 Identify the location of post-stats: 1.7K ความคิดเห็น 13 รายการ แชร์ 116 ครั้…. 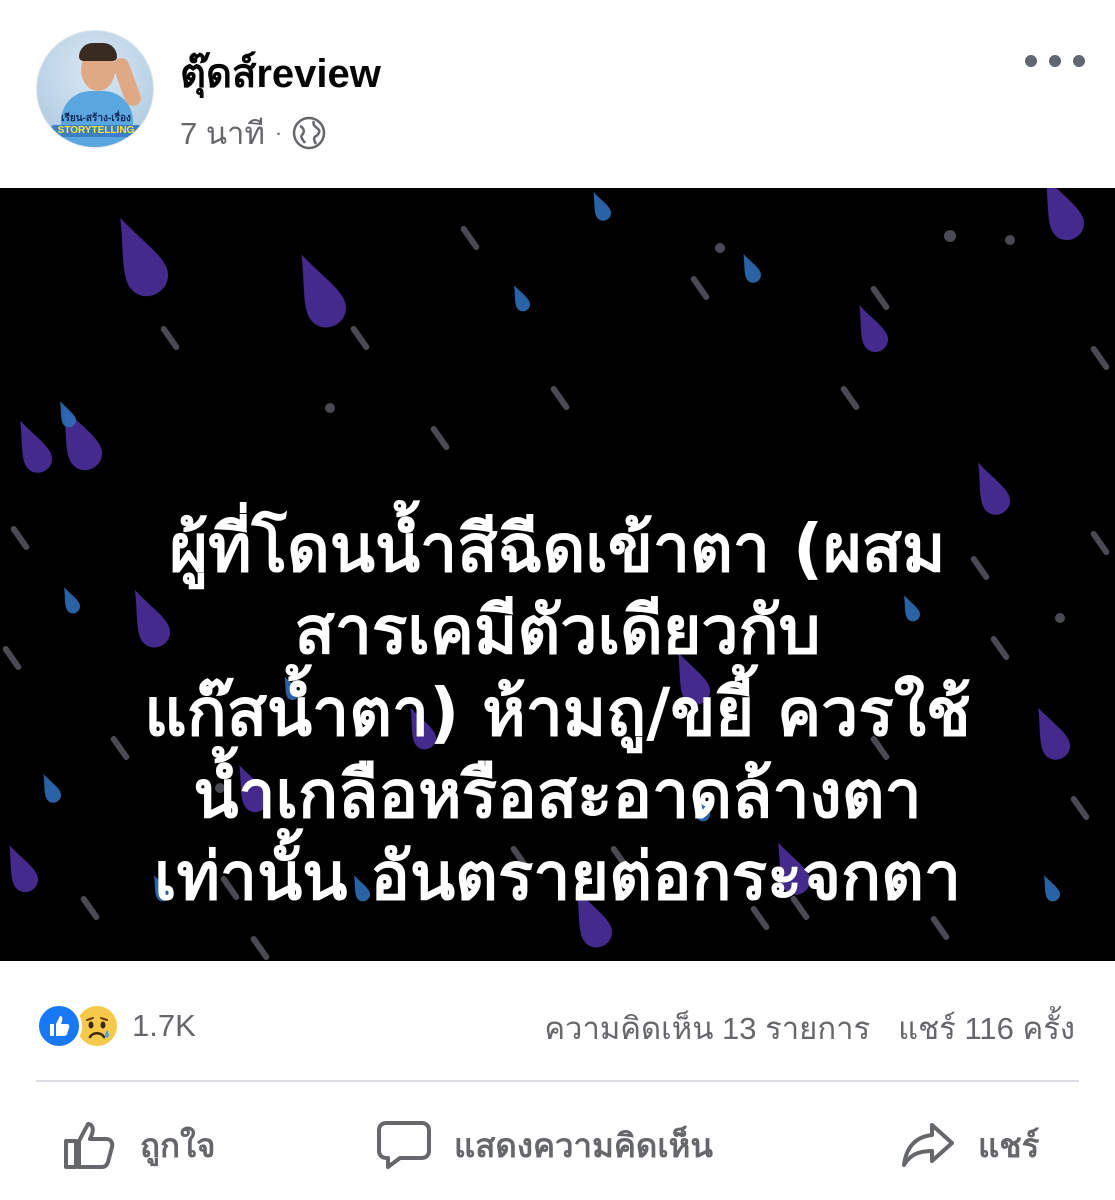
(557, 1021).